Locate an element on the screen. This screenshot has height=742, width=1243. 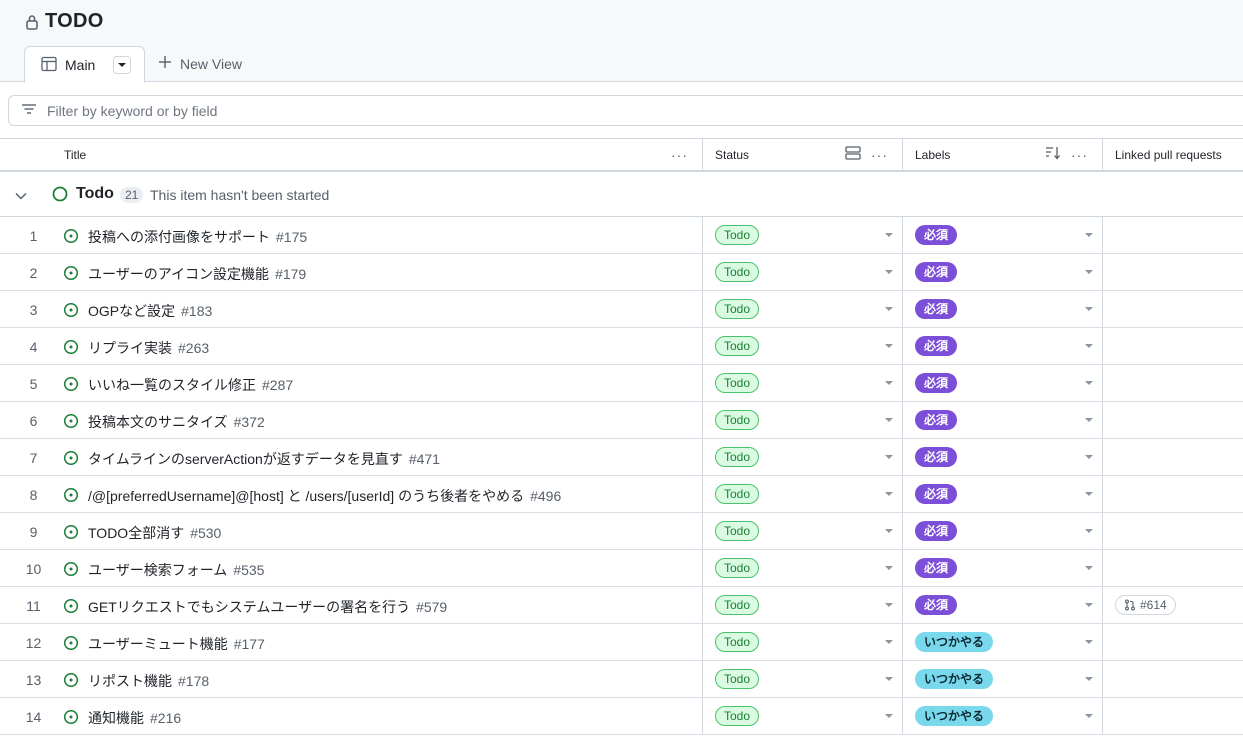
title-cell: 13 リポスト機能 #178 is located at coordinates (351, 679).